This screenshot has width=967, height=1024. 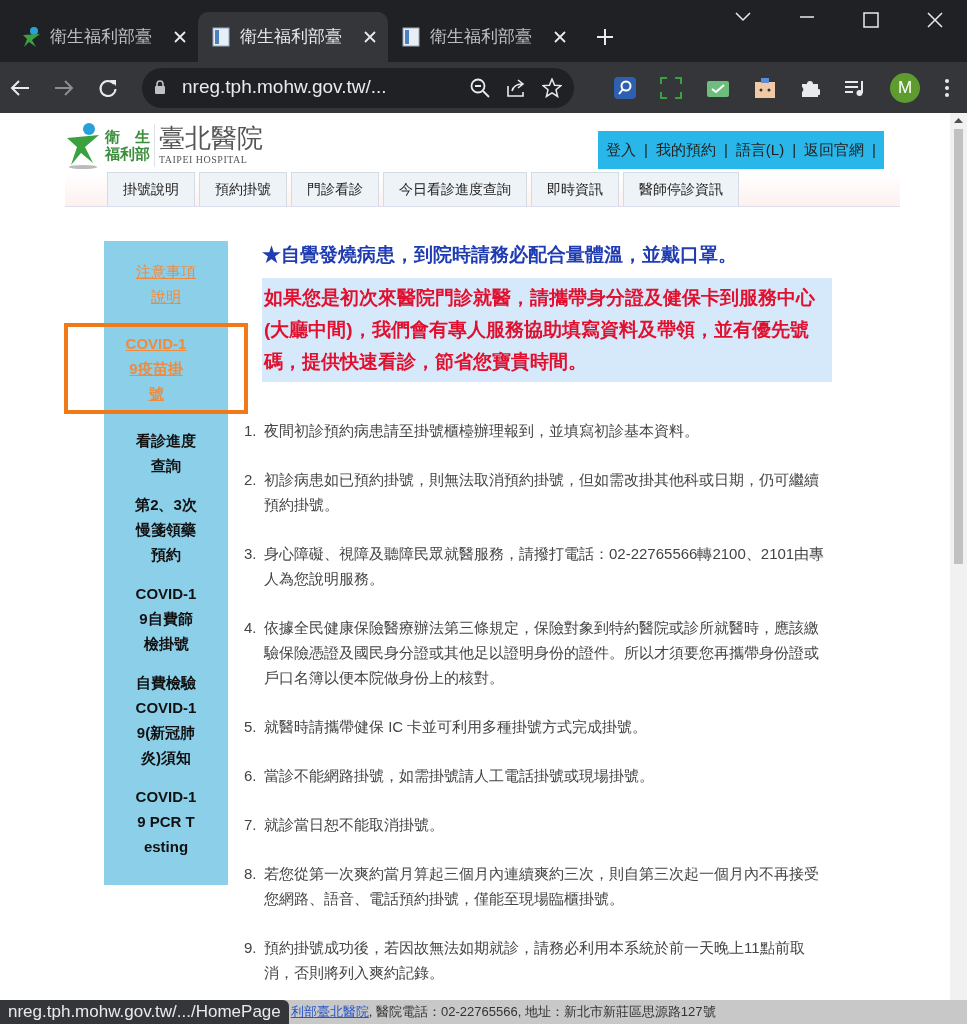 I want to click on rule-text: 依據全民健康保險醫療辦法第三條規定，保險對象到特約醫院或診所就醫時，應該繳驗保險憑證及國民身分證或其他足以證明身份的證件。所以才須要您再攜帶身份證或戶口名簿以便本院做身份上的核對。, so click(x=542, y=652).